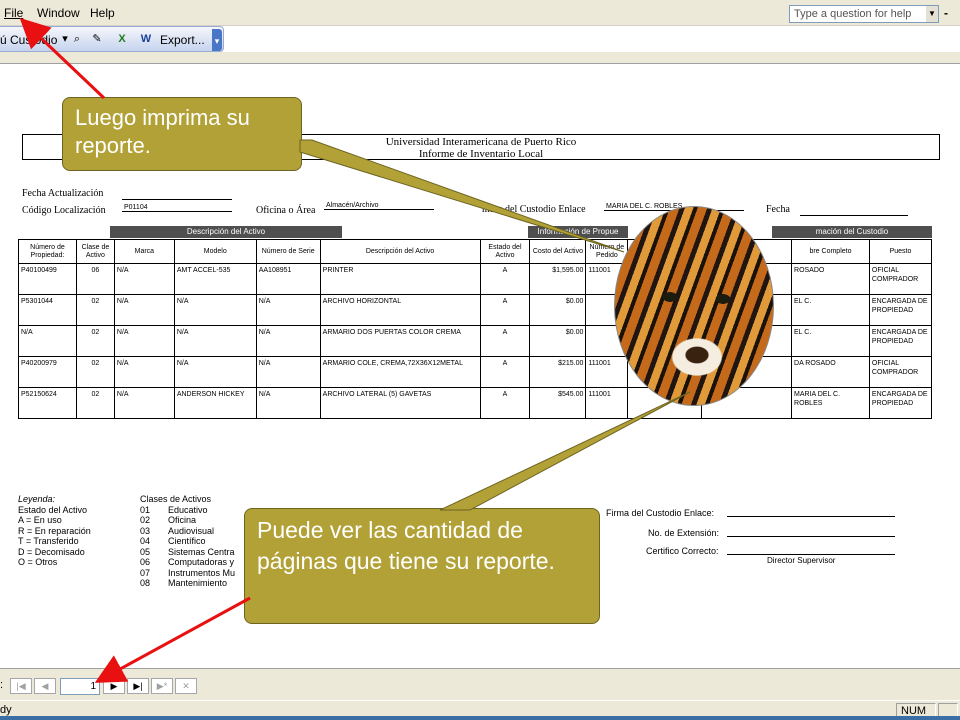  I want to click on legend-estado-item: D = Decomisado, so click(51, 551).